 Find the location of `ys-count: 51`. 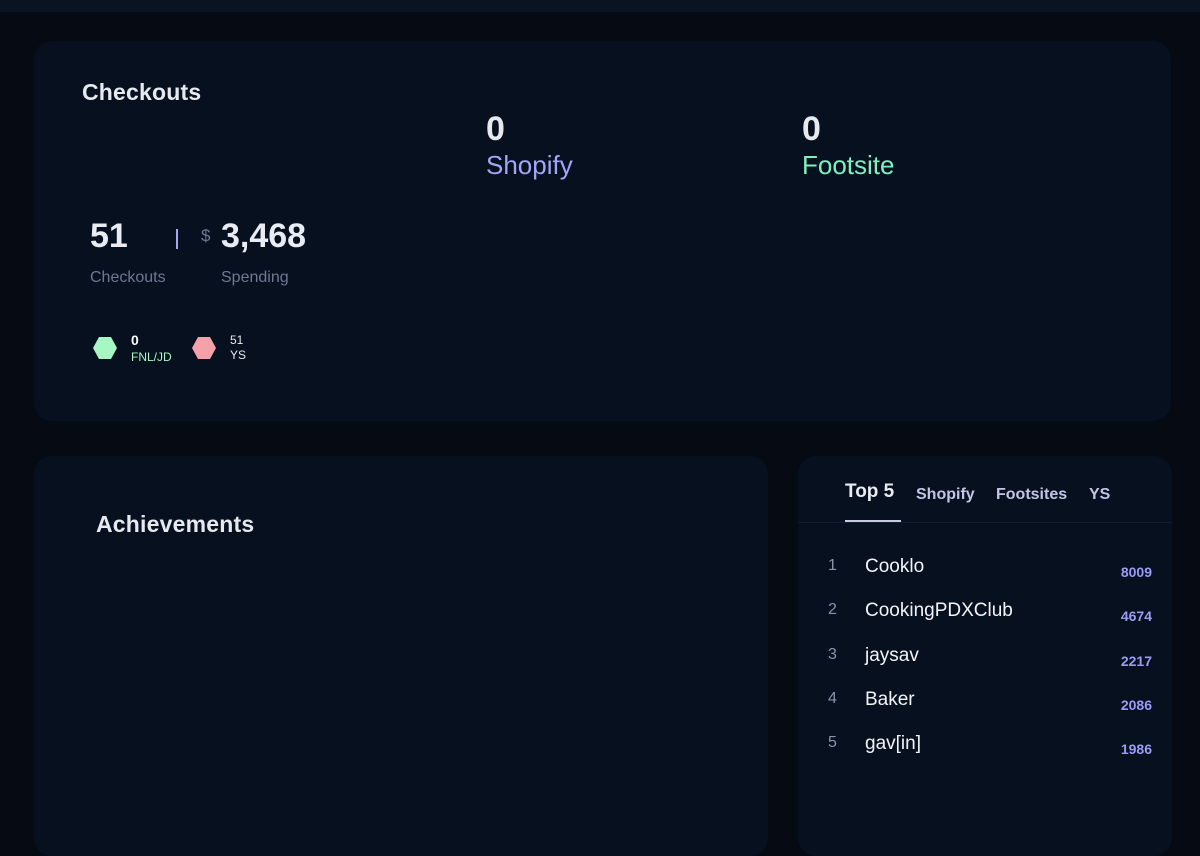

ys-count: 51 is located at coordinates (237, 340).